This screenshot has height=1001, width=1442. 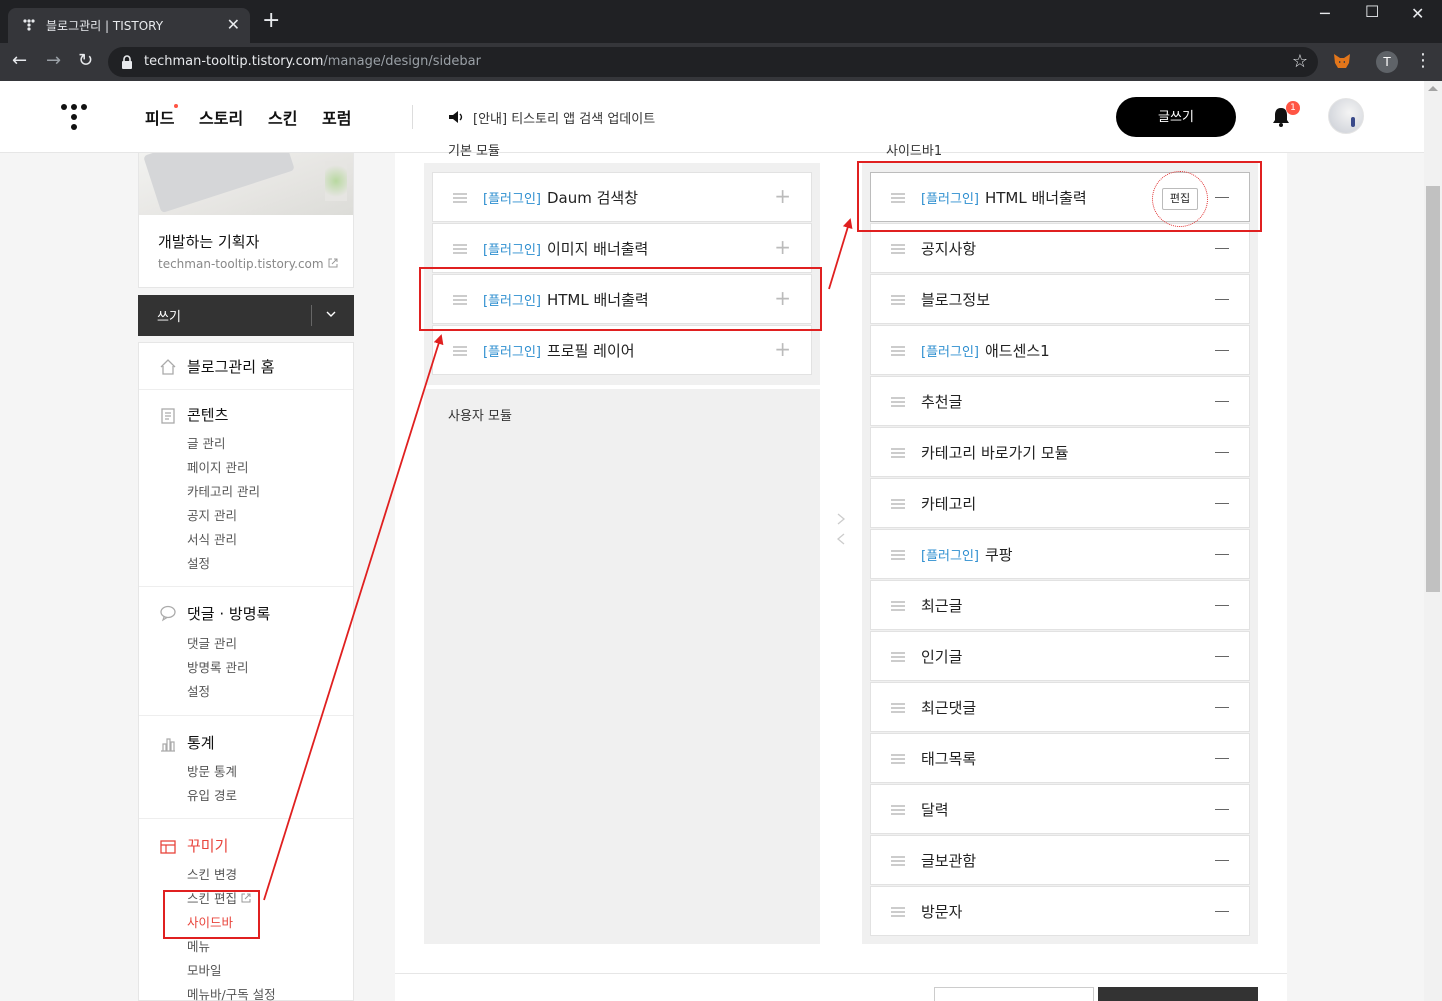 What do you see at coordinates (1060, 350) in the screenshot?
I see `sidebar-module-row: [플러그인] 애드센스1` at bounding box center [1060, 350].